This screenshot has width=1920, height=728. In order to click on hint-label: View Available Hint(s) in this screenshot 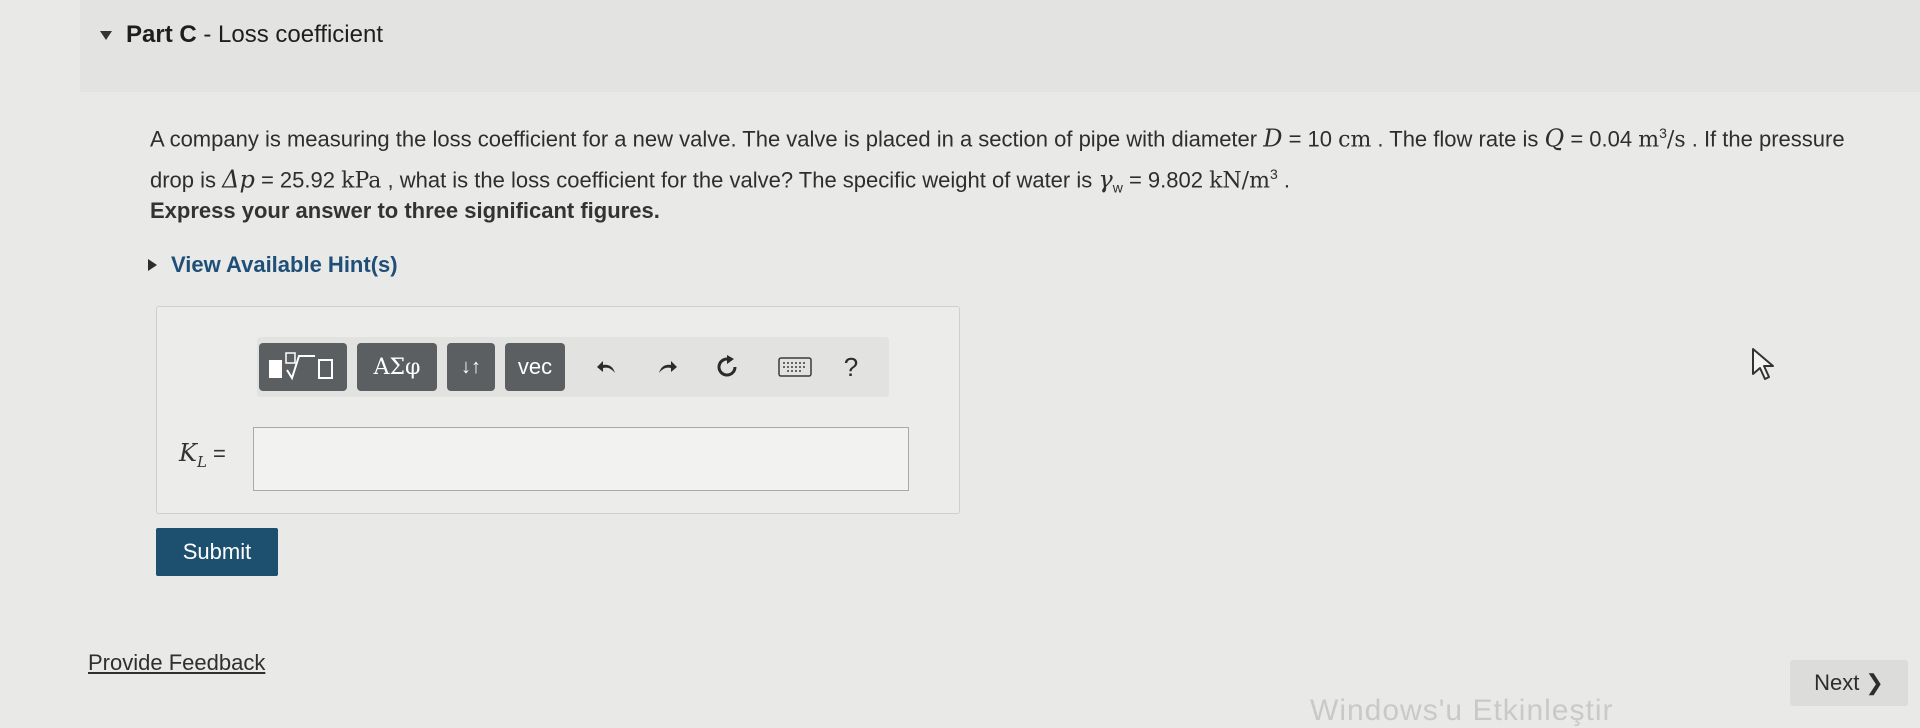, I will do `click(284, 264)`.